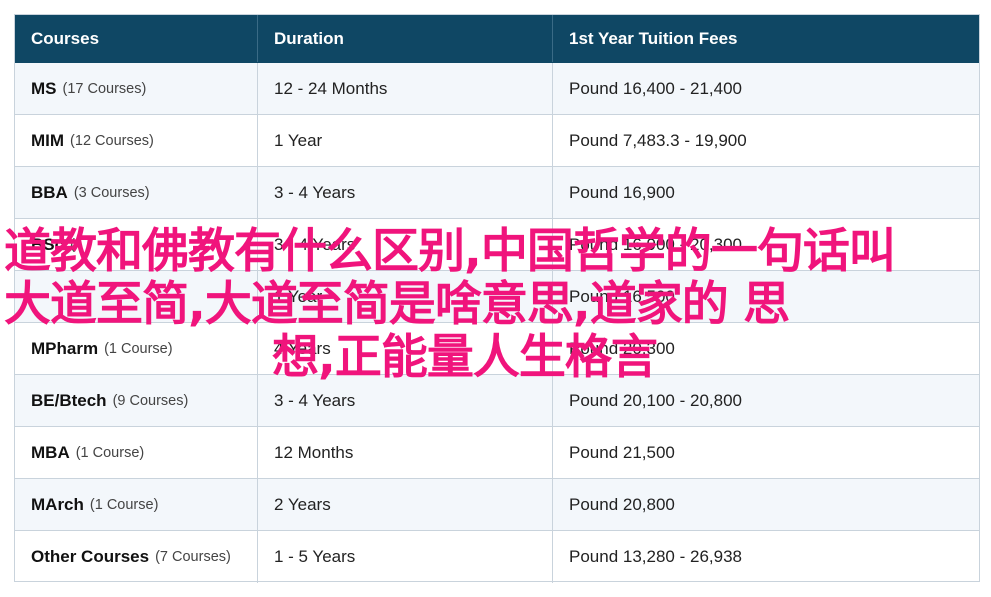  Describe the element at coordinates (404, 38) in the screenshot. I see `header-duration: Duration` at that location.